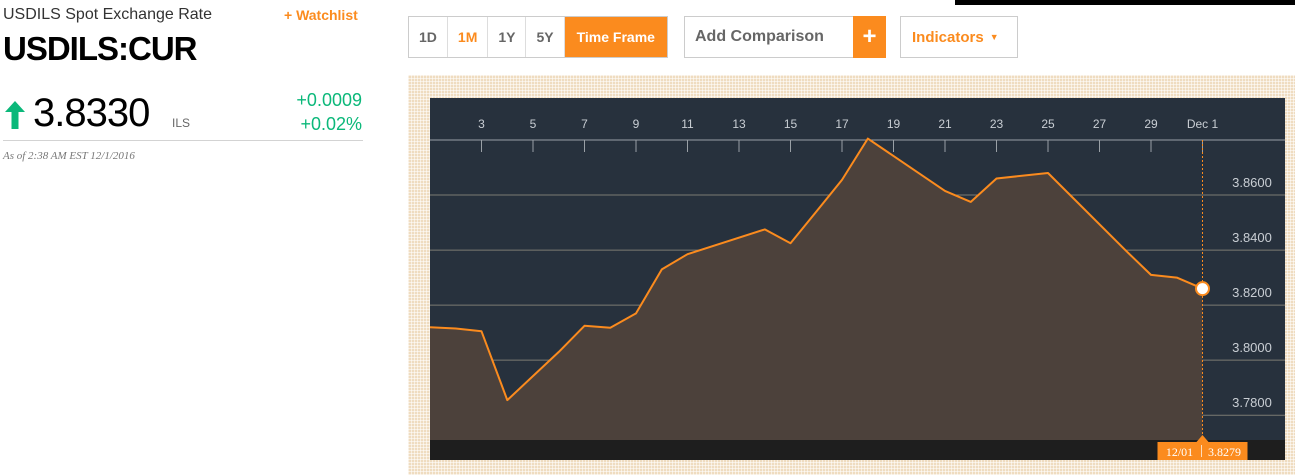 The height and width of the screenshot is (475, 1295). I want to click on chart-footer-strip, so click(857, 450).